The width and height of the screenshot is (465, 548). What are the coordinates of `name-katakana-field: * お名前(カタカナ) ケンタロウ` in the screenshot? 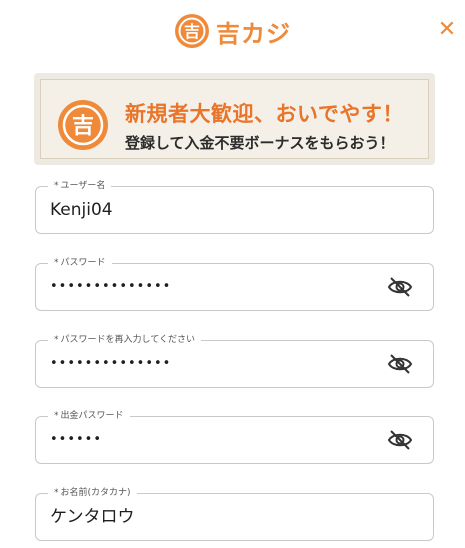 It's located at (234, 513).